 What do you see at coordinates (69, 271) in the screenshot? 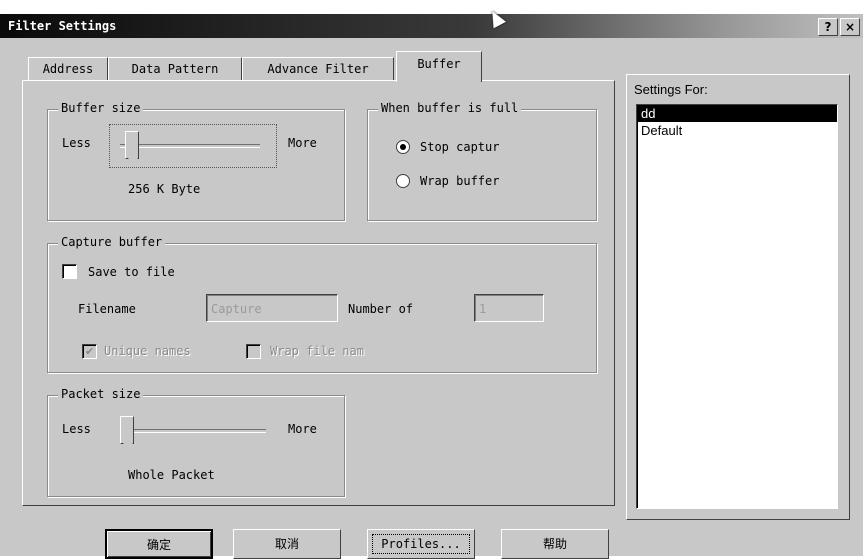
I see `save-to-file-checkbox` at bounding box center [69, 271].